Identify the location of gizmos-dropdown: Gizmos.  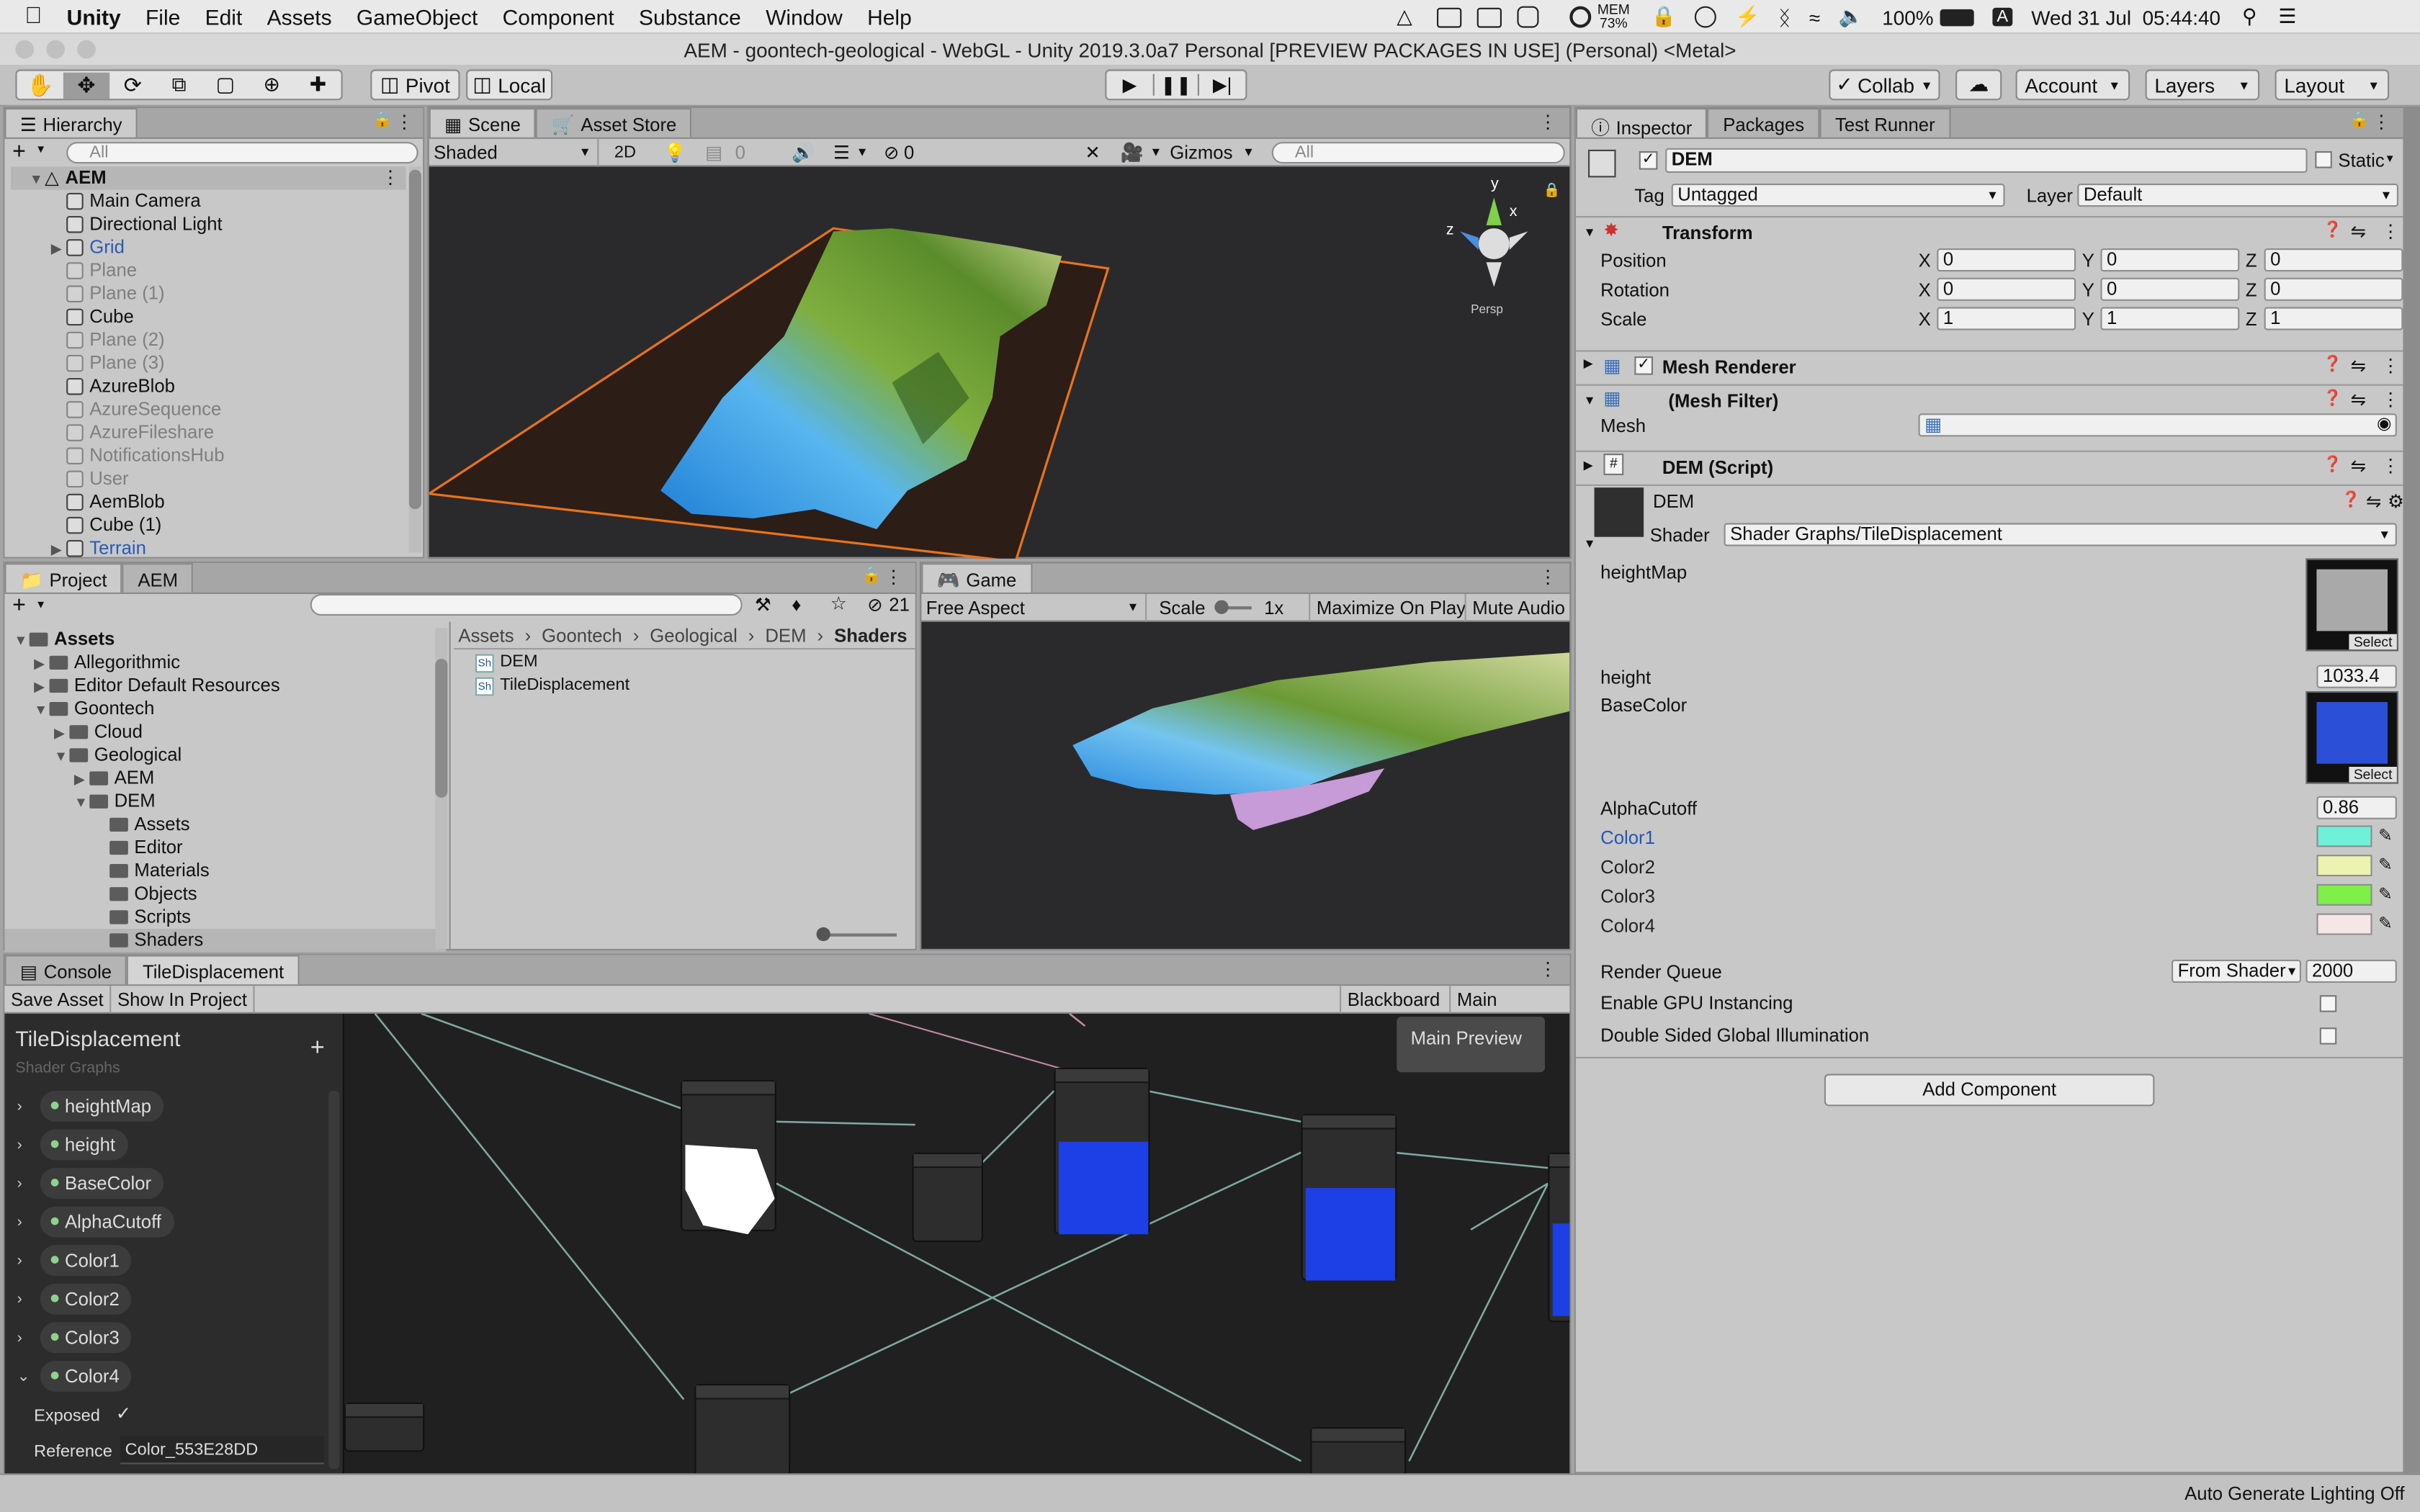
(1201, 152).